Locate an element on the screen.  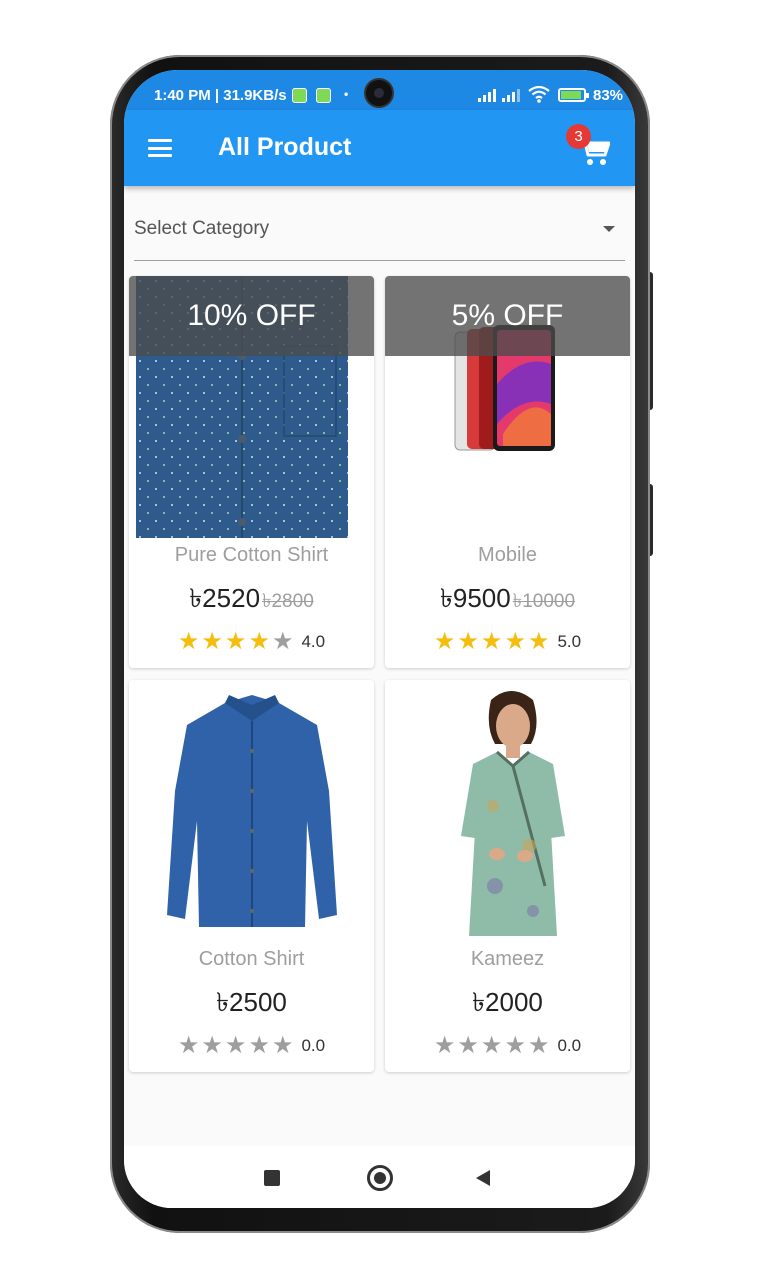
price-row: ৳2520 ৳2800 is located at coordinates (251, 600).